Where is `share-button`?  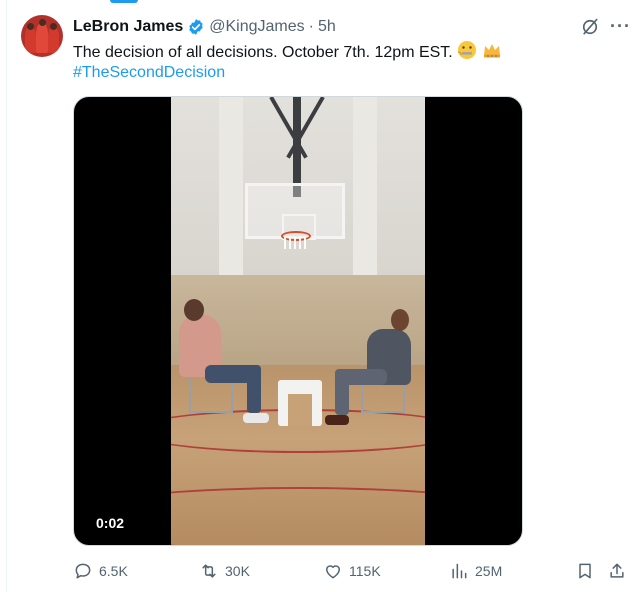
share-button is located at coordinates (617, 571).